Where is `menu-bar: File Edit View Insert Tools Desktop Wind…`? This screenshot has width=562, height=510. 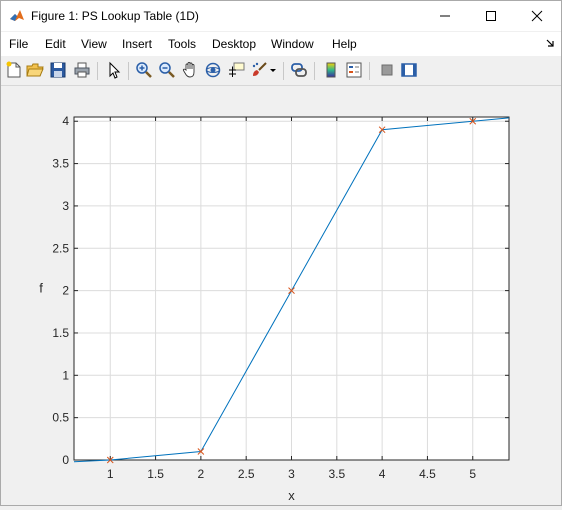
menu-bar: File Edit View Insert Tools Desktop Wind… is located at coordinates (281, 44).